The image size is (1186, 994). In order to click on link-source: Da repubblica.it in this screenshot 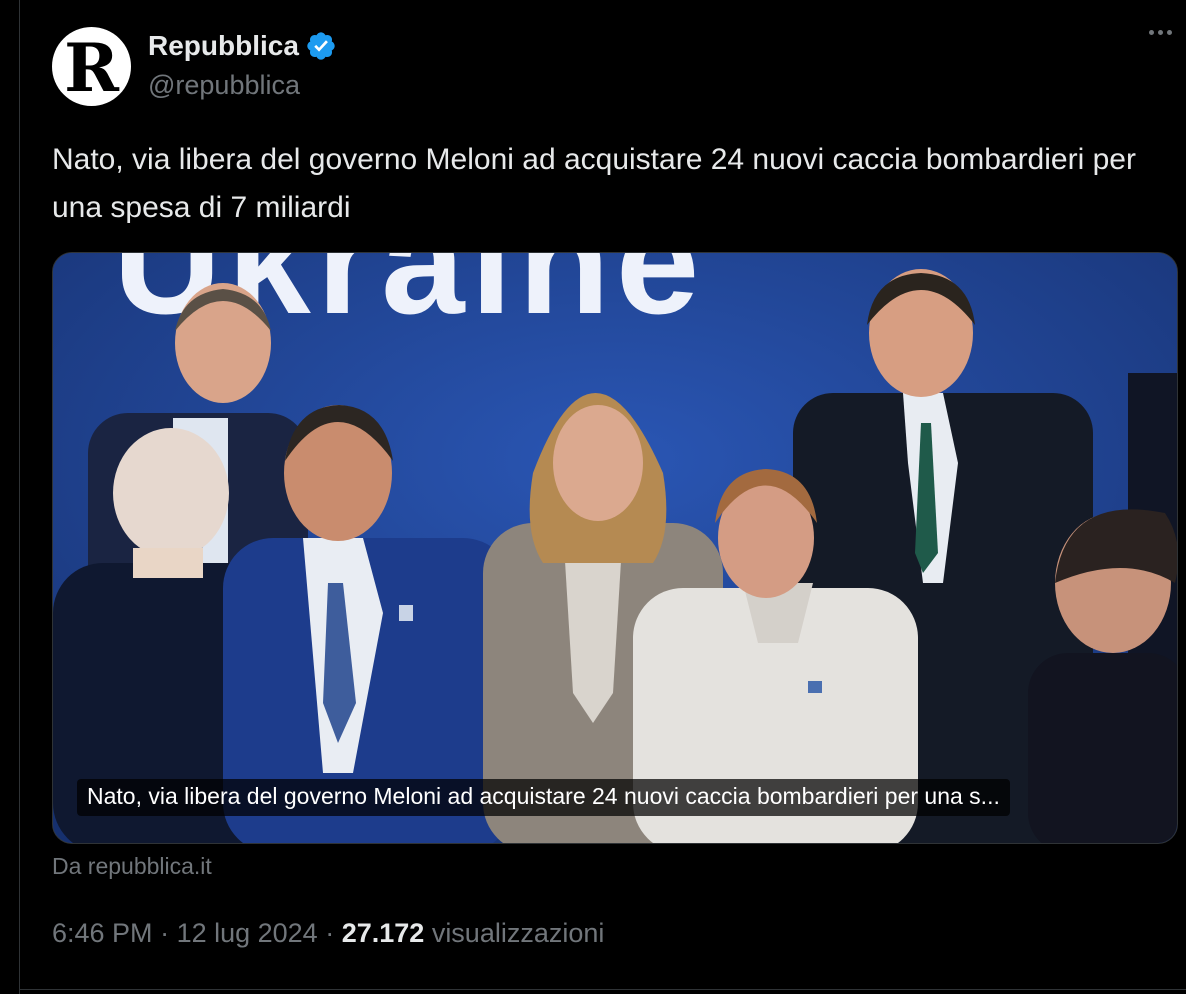, I will do `click(132, 866)`.